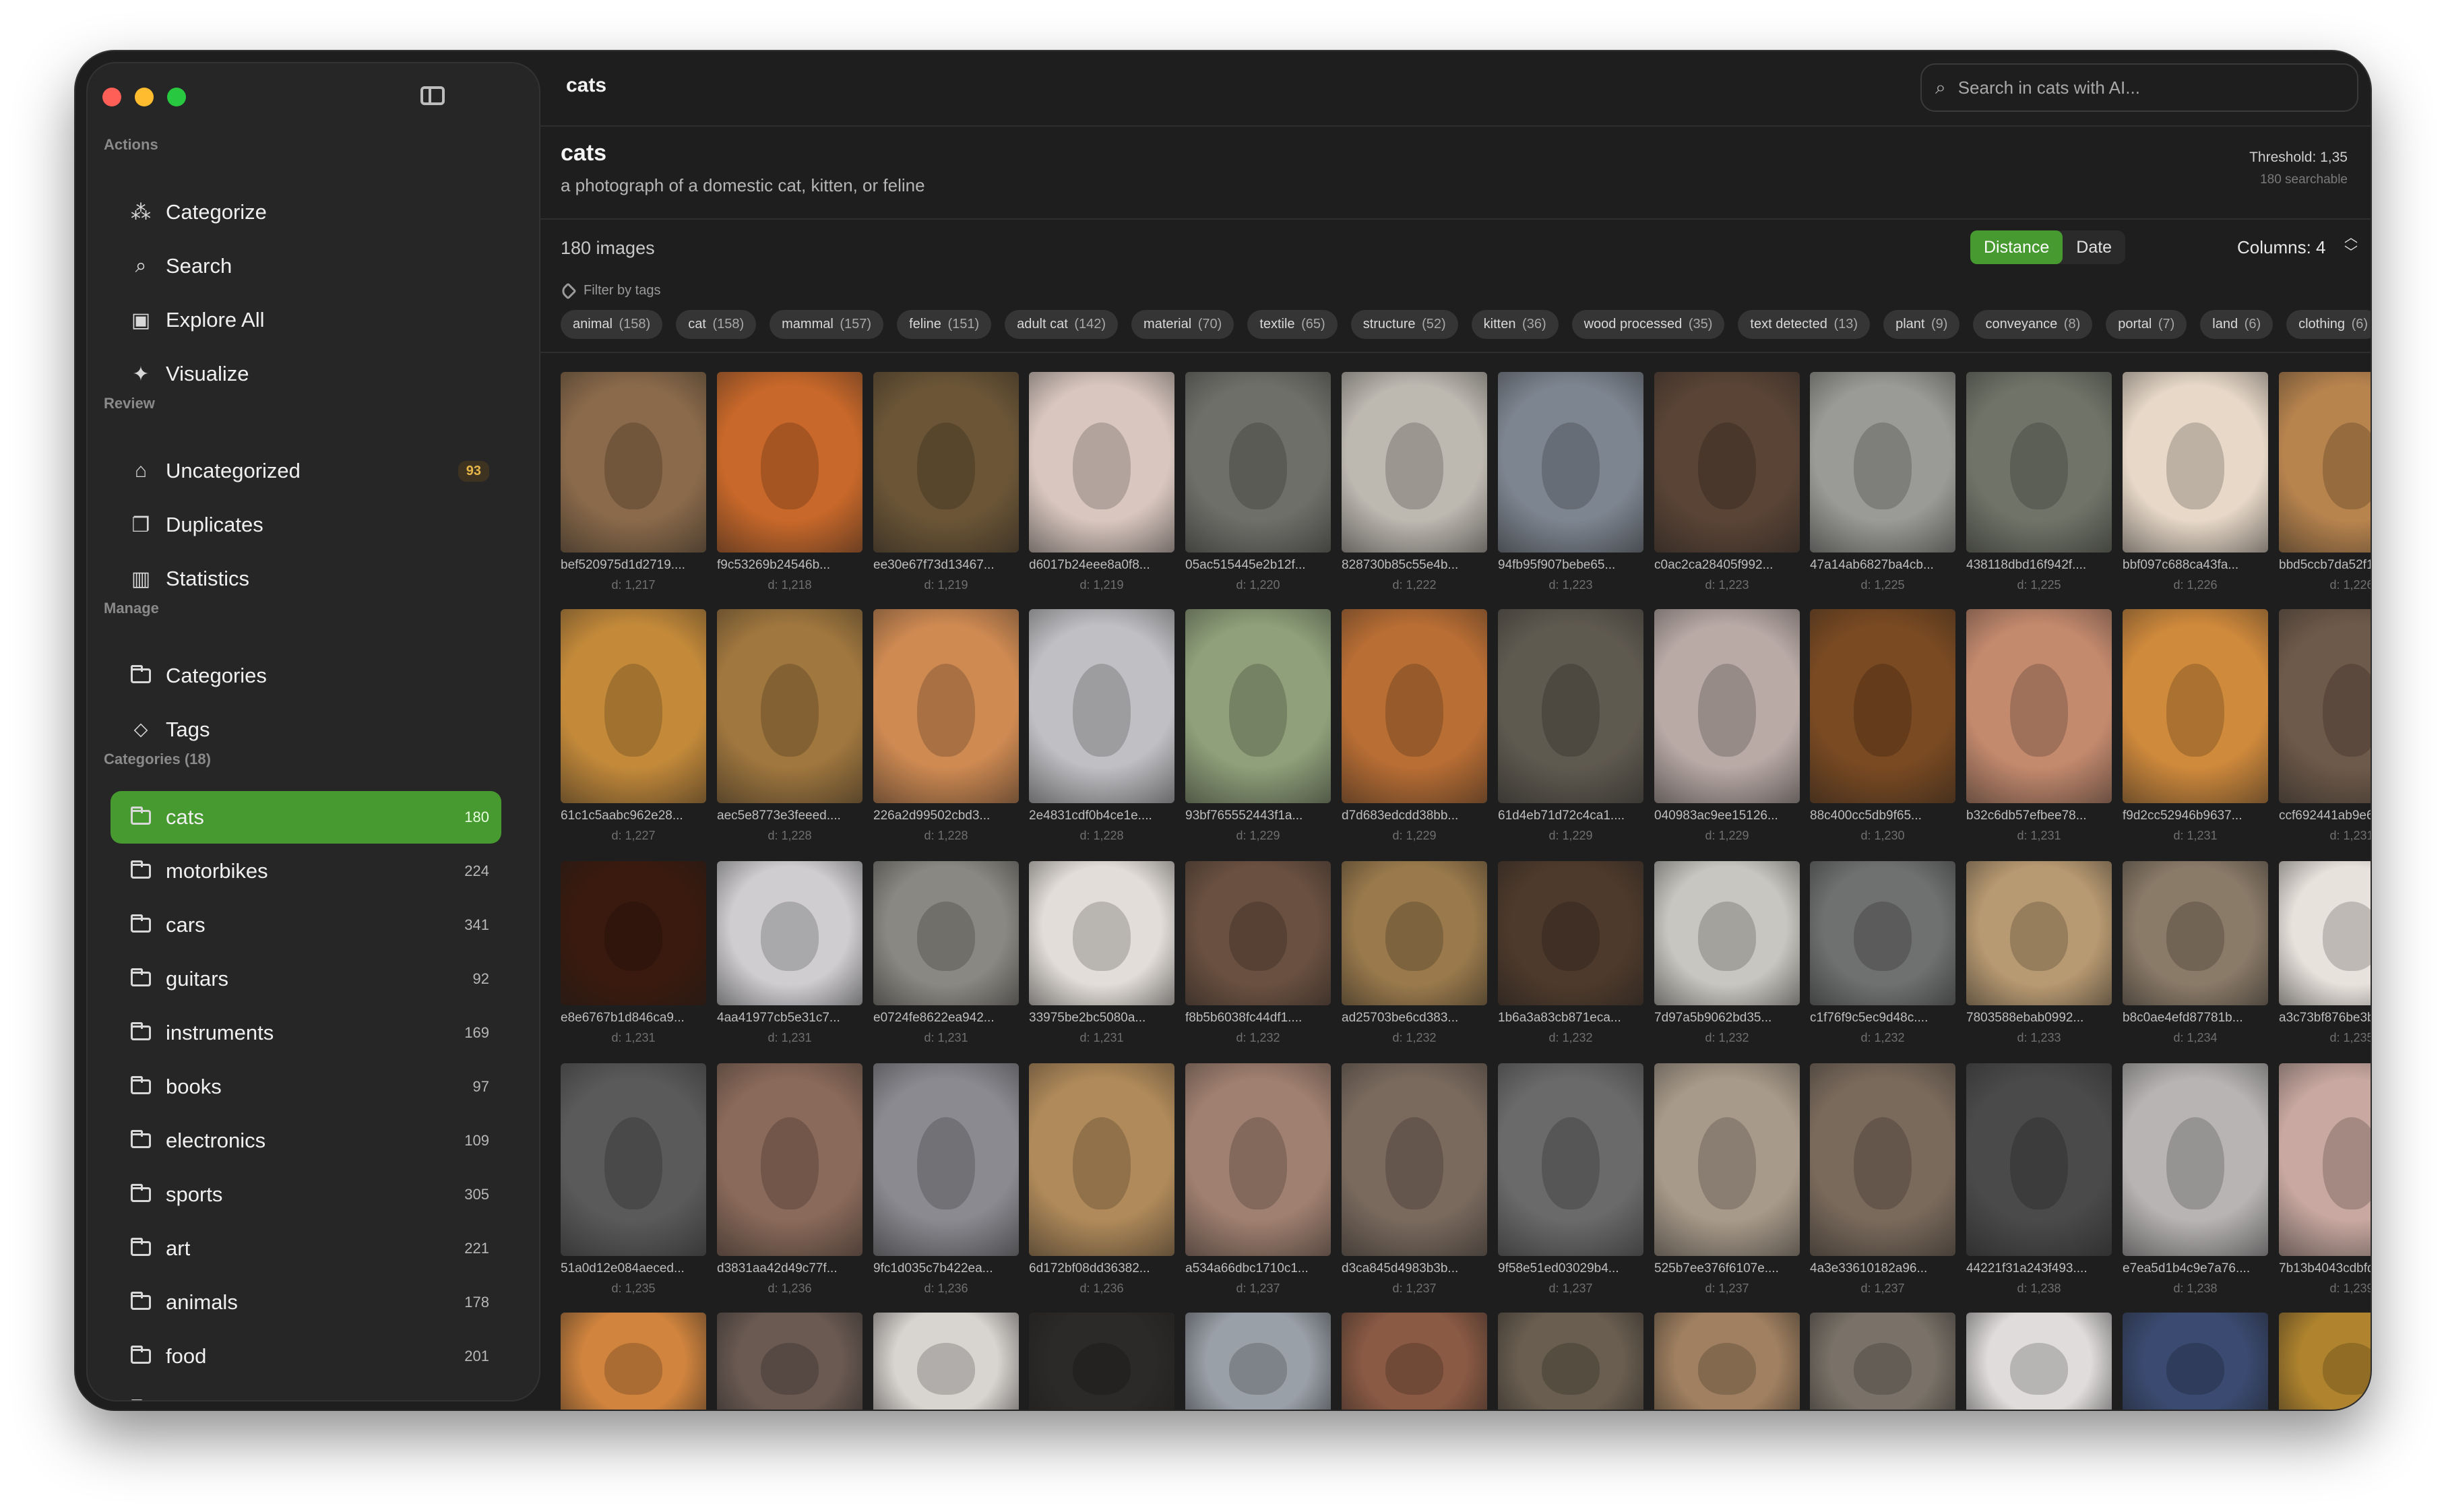 Image resolution: width=2446 pixels, height=1512 pixels. Describe the element at coordinates (612, 325) in the screenshot. I see `tag-chip: animal (158)` at that location.